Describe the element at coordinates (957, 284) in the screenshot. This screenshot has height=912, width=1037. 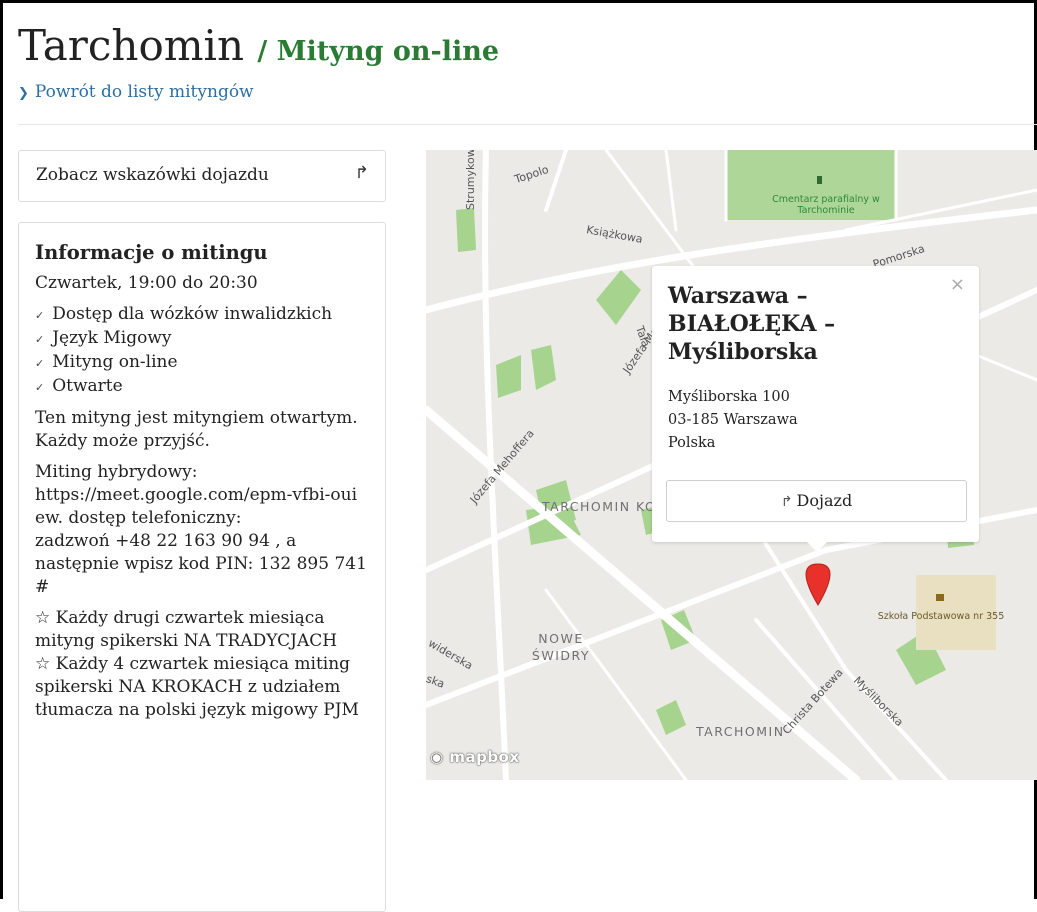
I see `close-icon: ×` at that location.